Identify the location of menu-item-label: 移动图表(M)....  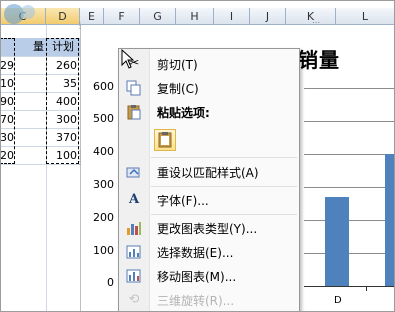
(197, 277).